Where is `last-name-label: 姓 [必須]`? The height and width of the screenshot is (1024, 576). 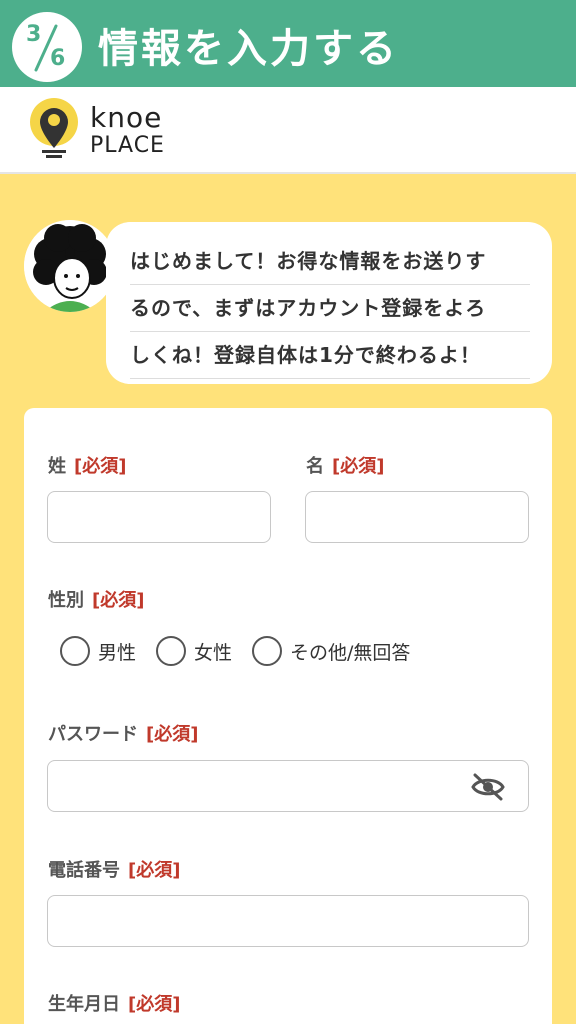 last-name-label: 姓 [必須] is located at coordinates (87, 465).